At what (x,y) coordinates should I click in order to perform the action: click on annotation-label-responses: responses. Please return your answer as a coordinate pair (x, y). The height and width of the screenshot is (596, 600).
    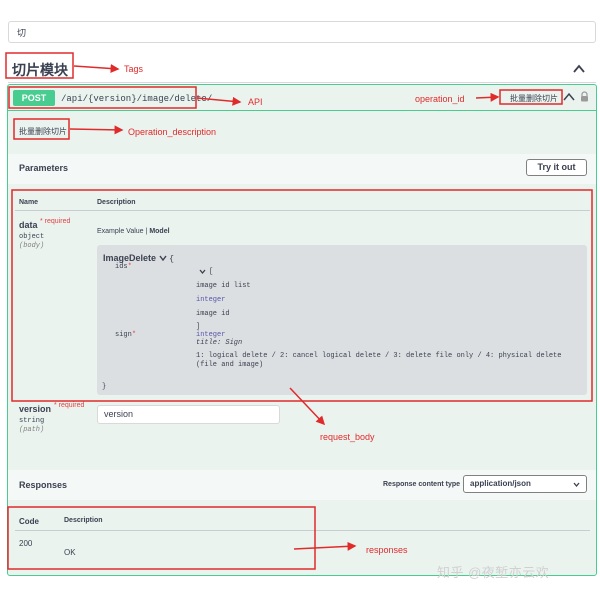
    Looking at the image, I should click on (387, 550).